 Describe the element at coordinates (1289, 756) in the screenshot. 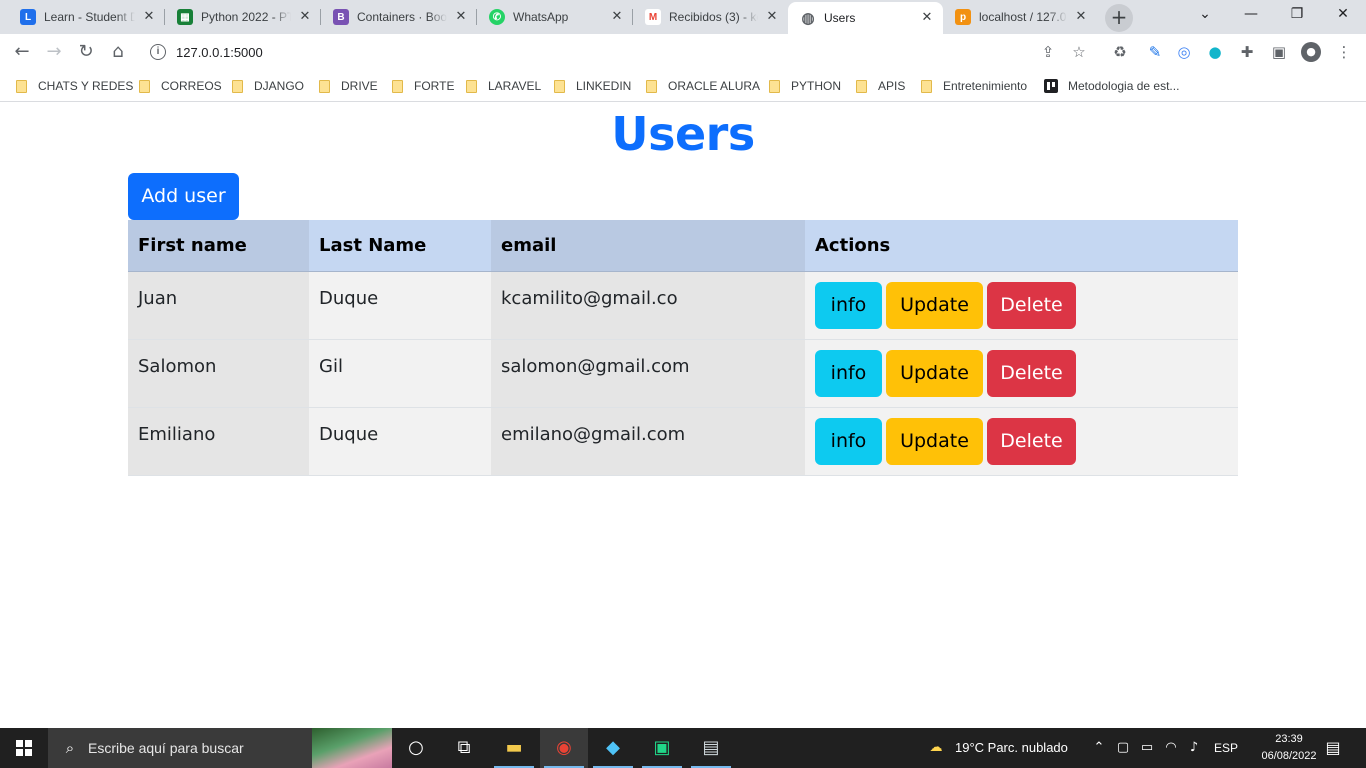

I see `clock-date: 06/08/2022` at that location.